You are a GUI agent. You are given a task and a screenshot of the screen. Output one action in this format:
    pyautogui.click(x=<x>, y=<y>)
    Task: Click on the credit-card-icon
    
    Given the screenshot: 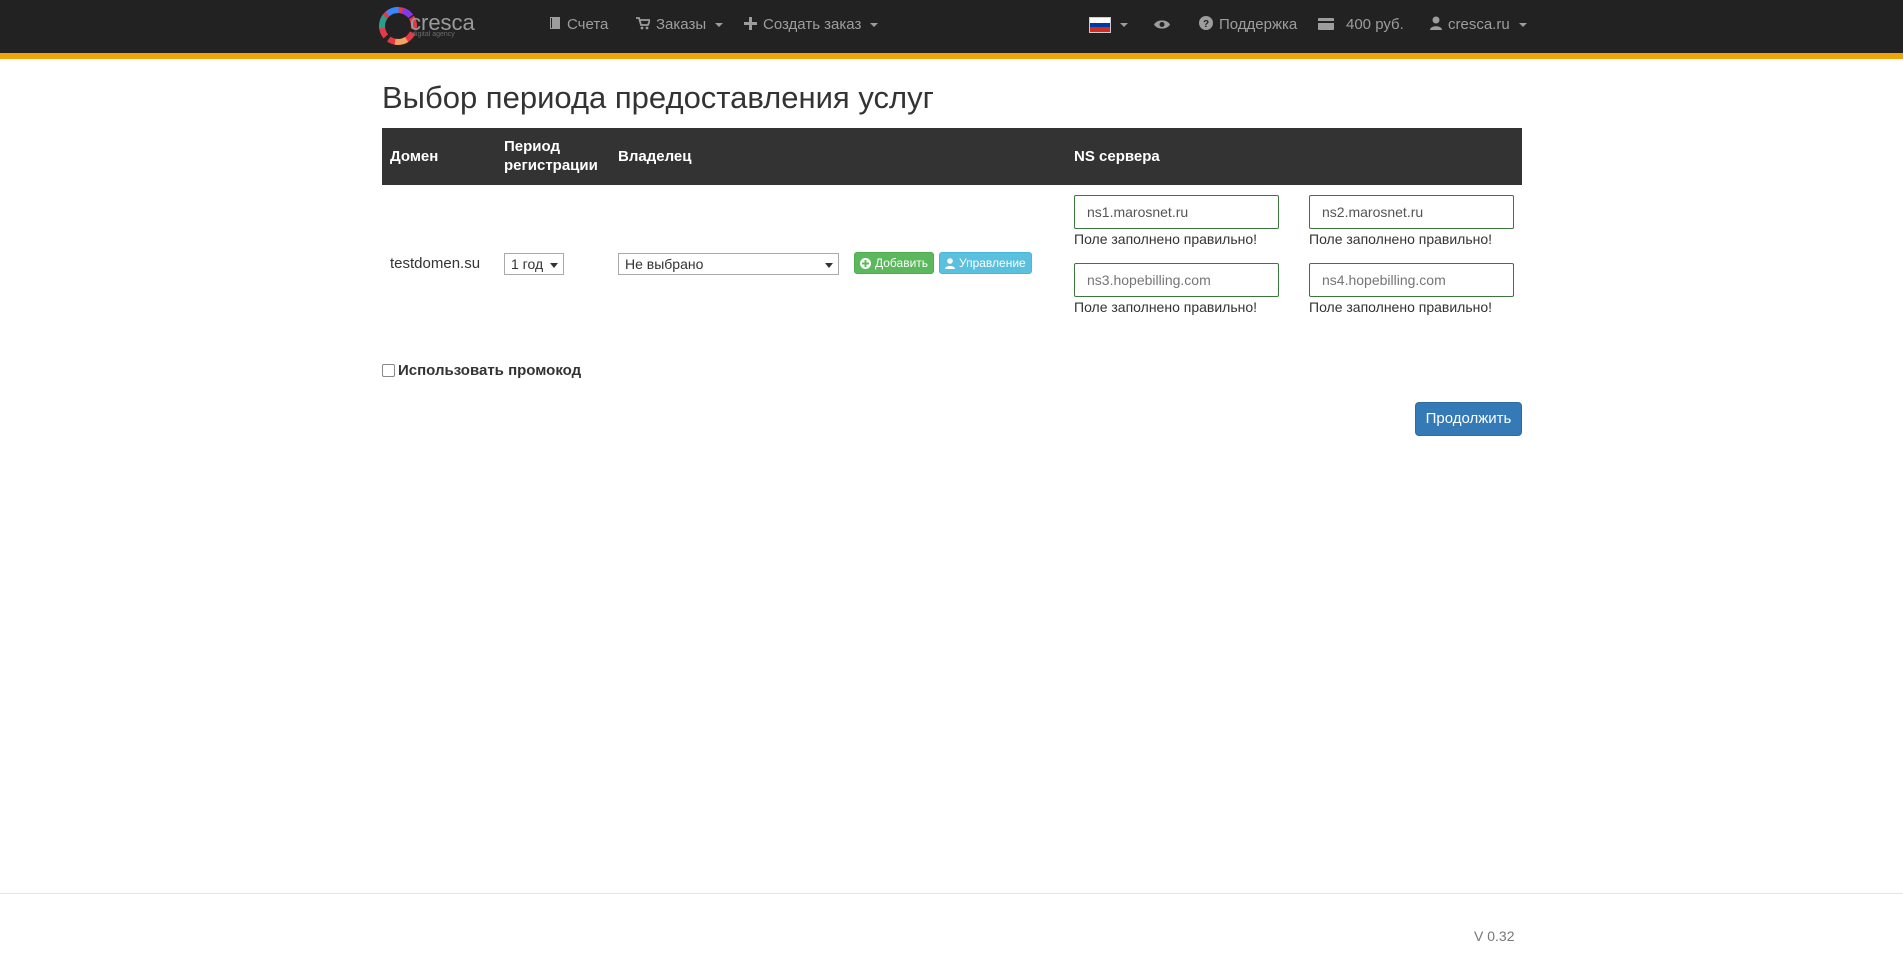 What is the action you would take?
    pyautogui.click(x=1326, y=25)
    